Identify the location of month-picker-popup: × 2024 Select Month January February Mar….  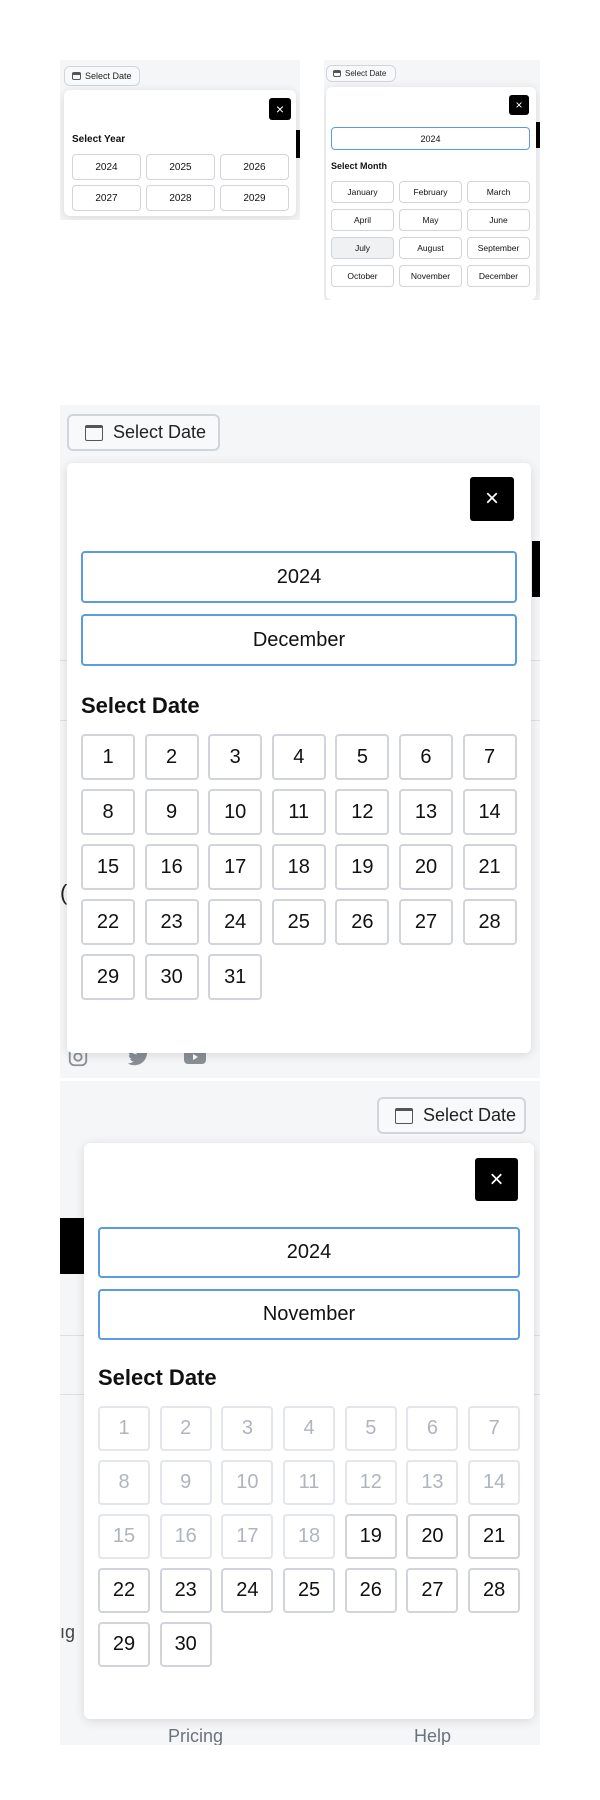
(431, 193).